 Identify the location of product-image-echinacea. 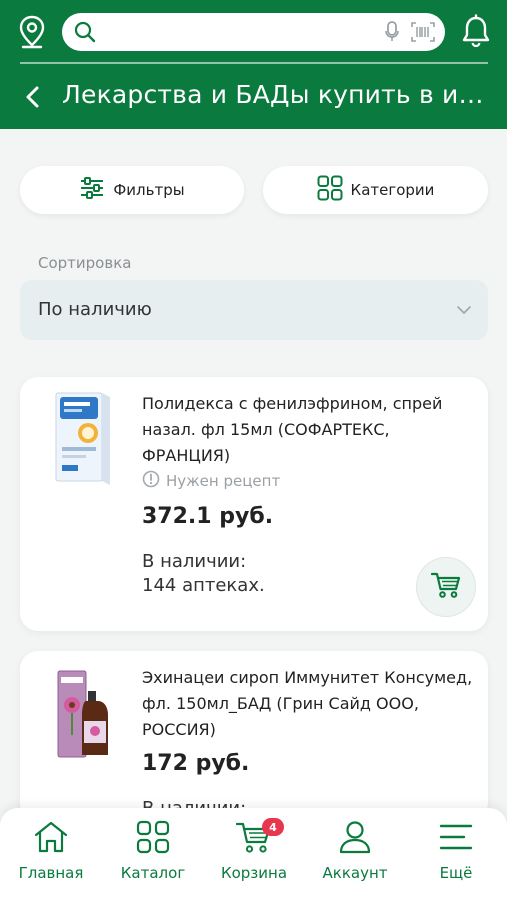
(85, 715).